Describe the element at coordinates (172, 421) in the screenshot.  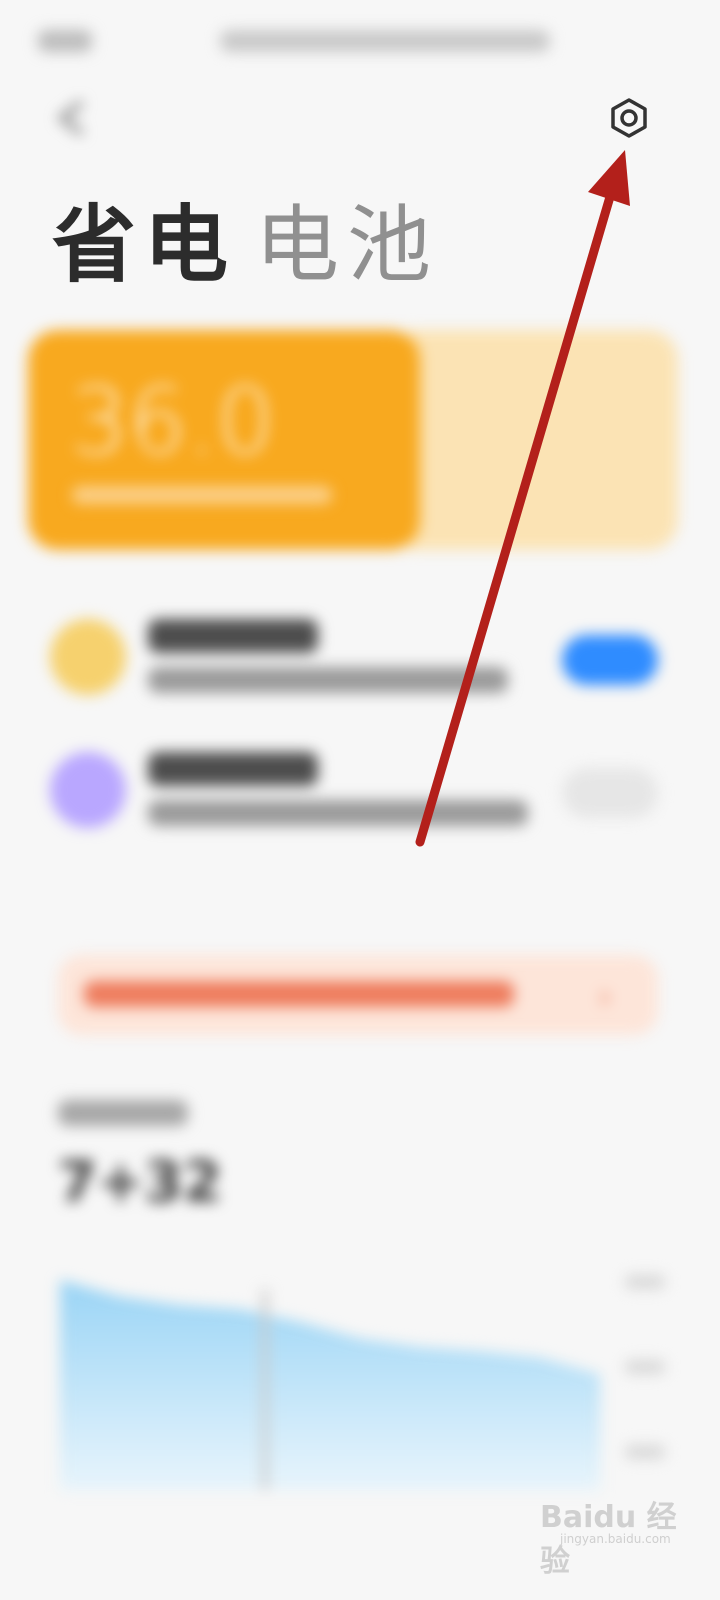
I see `battery-value: 36.0` at that location.